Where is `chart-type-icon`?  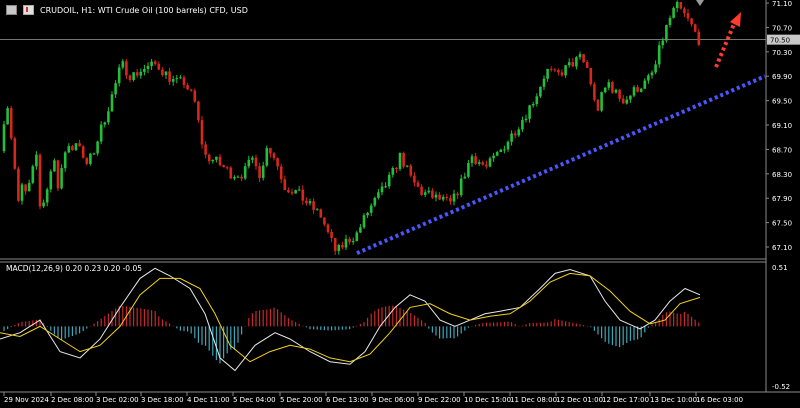 chart-type-icon is located at coordinates (28, 10).